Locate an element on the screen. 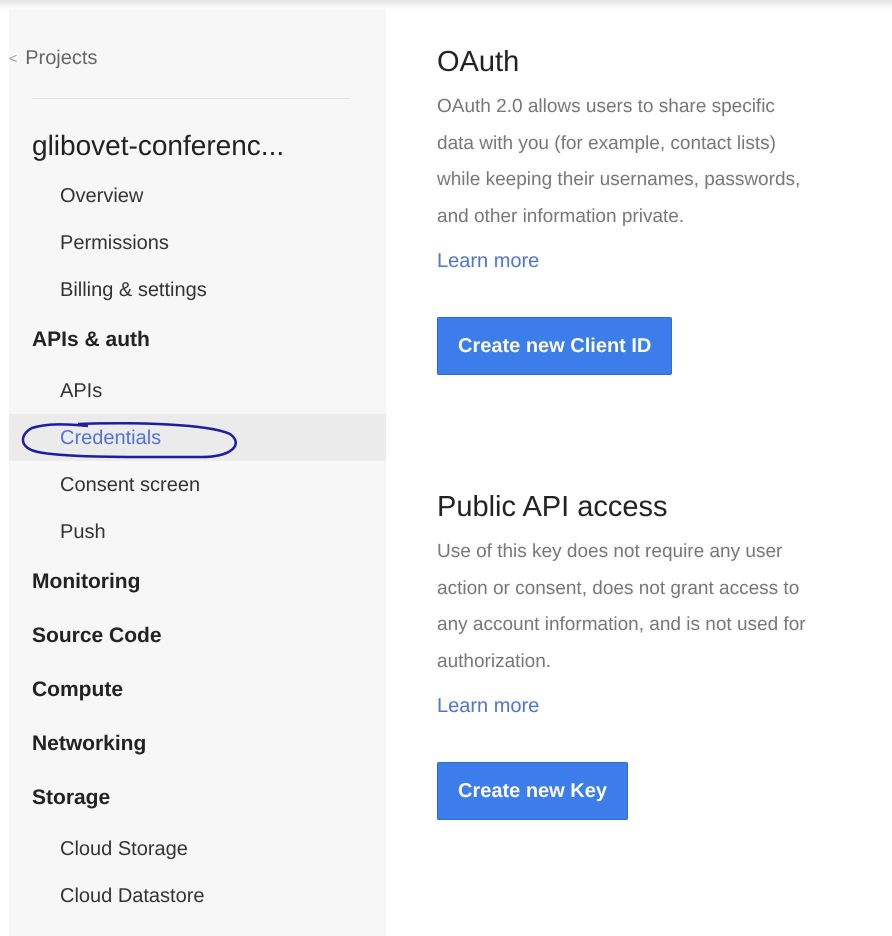  nav-item: APIs is located at coordinates (81, 390).